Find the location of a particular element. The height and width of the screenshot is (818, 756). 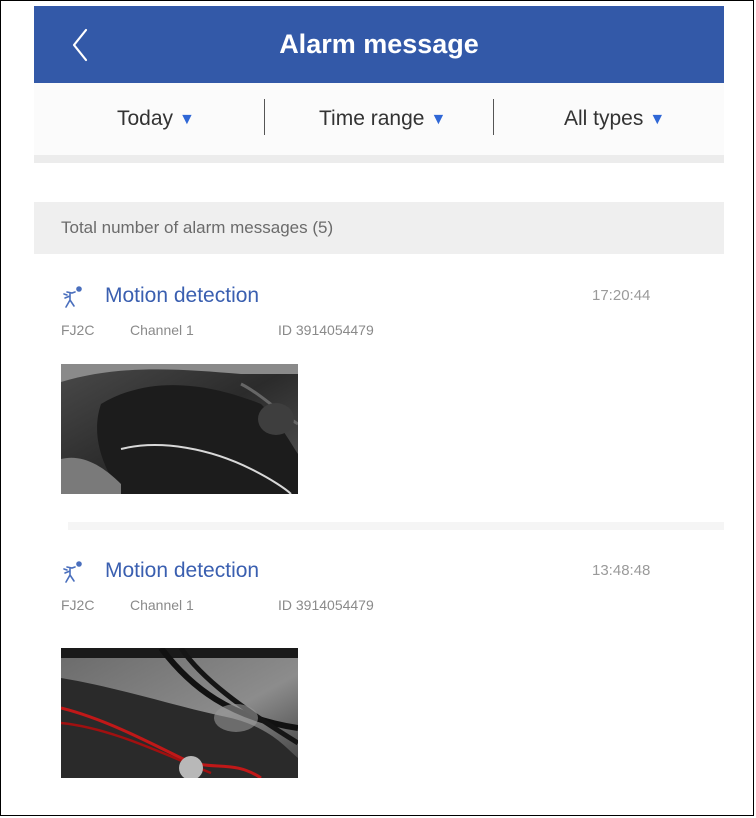

date-filter-dropdown: Today ▼ is located at coordinates (156, 119).